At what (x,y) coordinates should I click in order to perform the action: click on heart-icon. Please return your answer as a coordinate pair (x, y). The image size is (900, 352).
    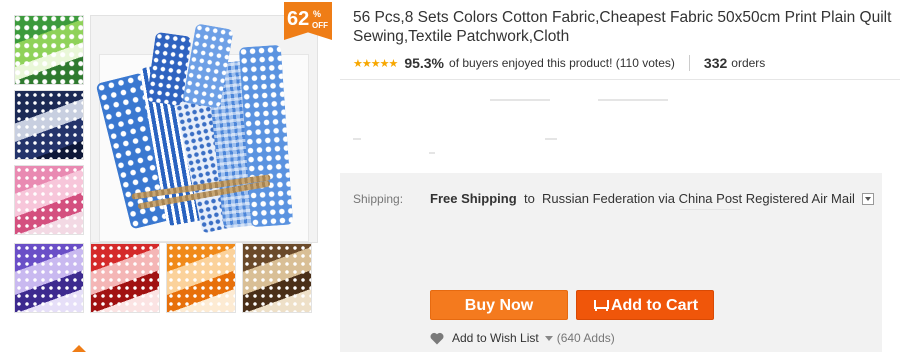
    Looking at the image, I should click on (437, 338).